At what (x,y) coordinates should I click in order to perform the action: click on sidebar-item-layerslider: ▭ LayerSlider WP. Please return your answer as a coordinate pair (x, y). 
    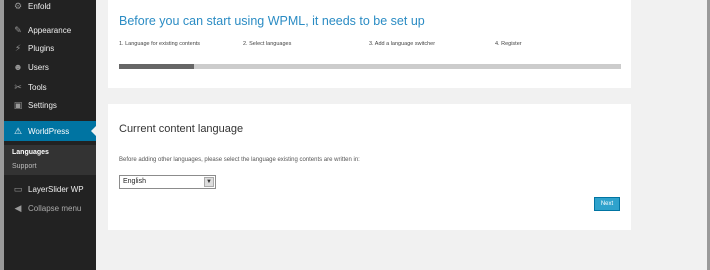
    Looking at the image, I should click on (50, 189).